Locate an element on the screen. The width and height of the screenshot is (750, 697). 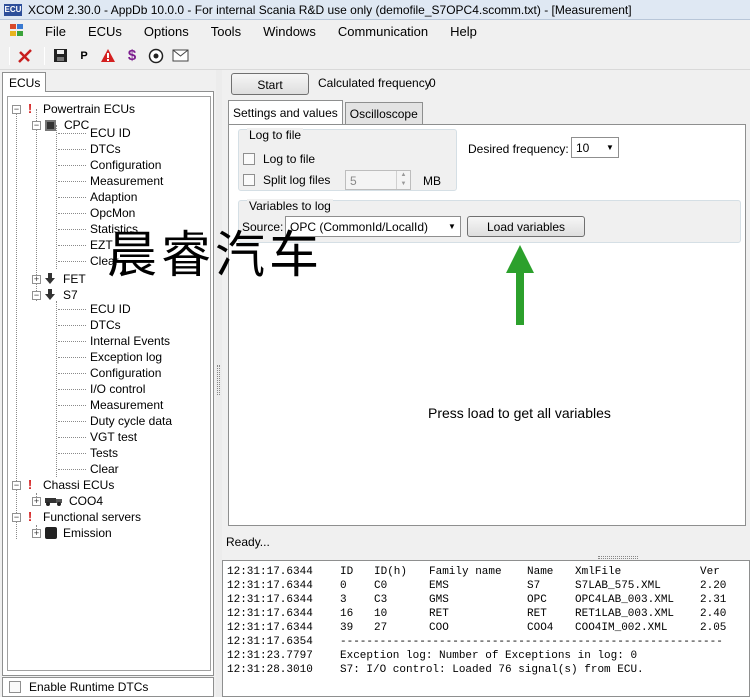
enable-runtime-dtcs-row: Enable Runtime DTCs is located at coordinates (108, 687).